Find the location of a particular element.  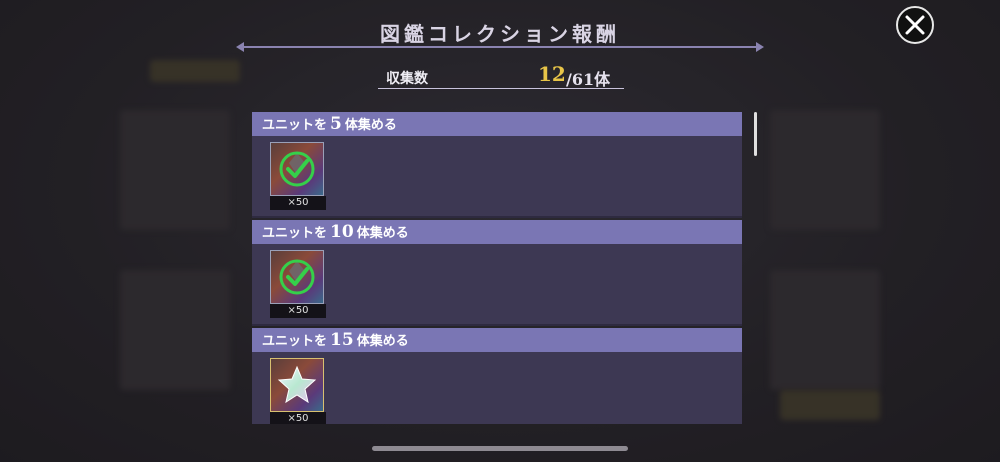

reward-count: 5 is located at coordinates (336, 124).